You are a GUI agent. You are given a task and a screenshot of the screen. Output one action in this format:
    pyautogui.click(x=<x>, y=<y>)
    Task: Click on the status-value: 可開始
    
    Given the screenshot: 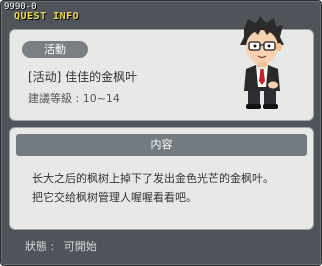 What is the action you would take?
    pyautogui.click(x=80, y=246)
    